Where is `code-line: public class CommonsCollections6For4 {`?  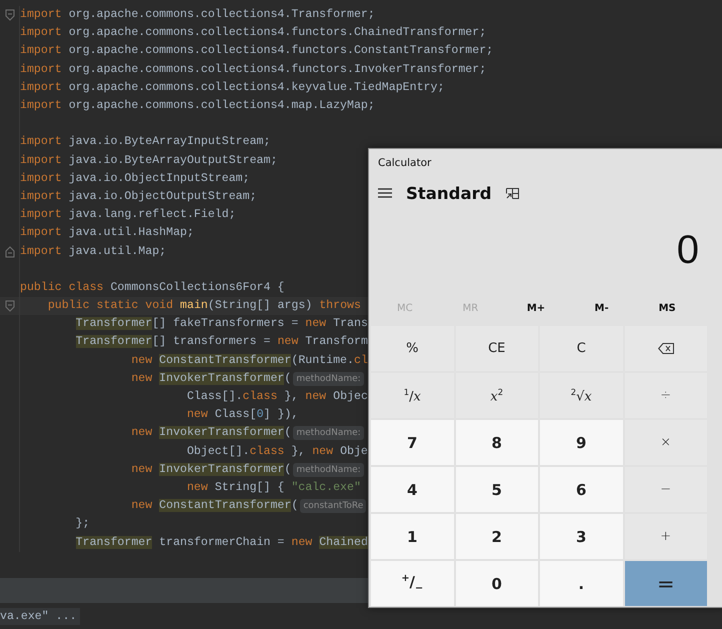 code-line: public class CommonsCollections6For4 { is located at coordinates (152, 288).